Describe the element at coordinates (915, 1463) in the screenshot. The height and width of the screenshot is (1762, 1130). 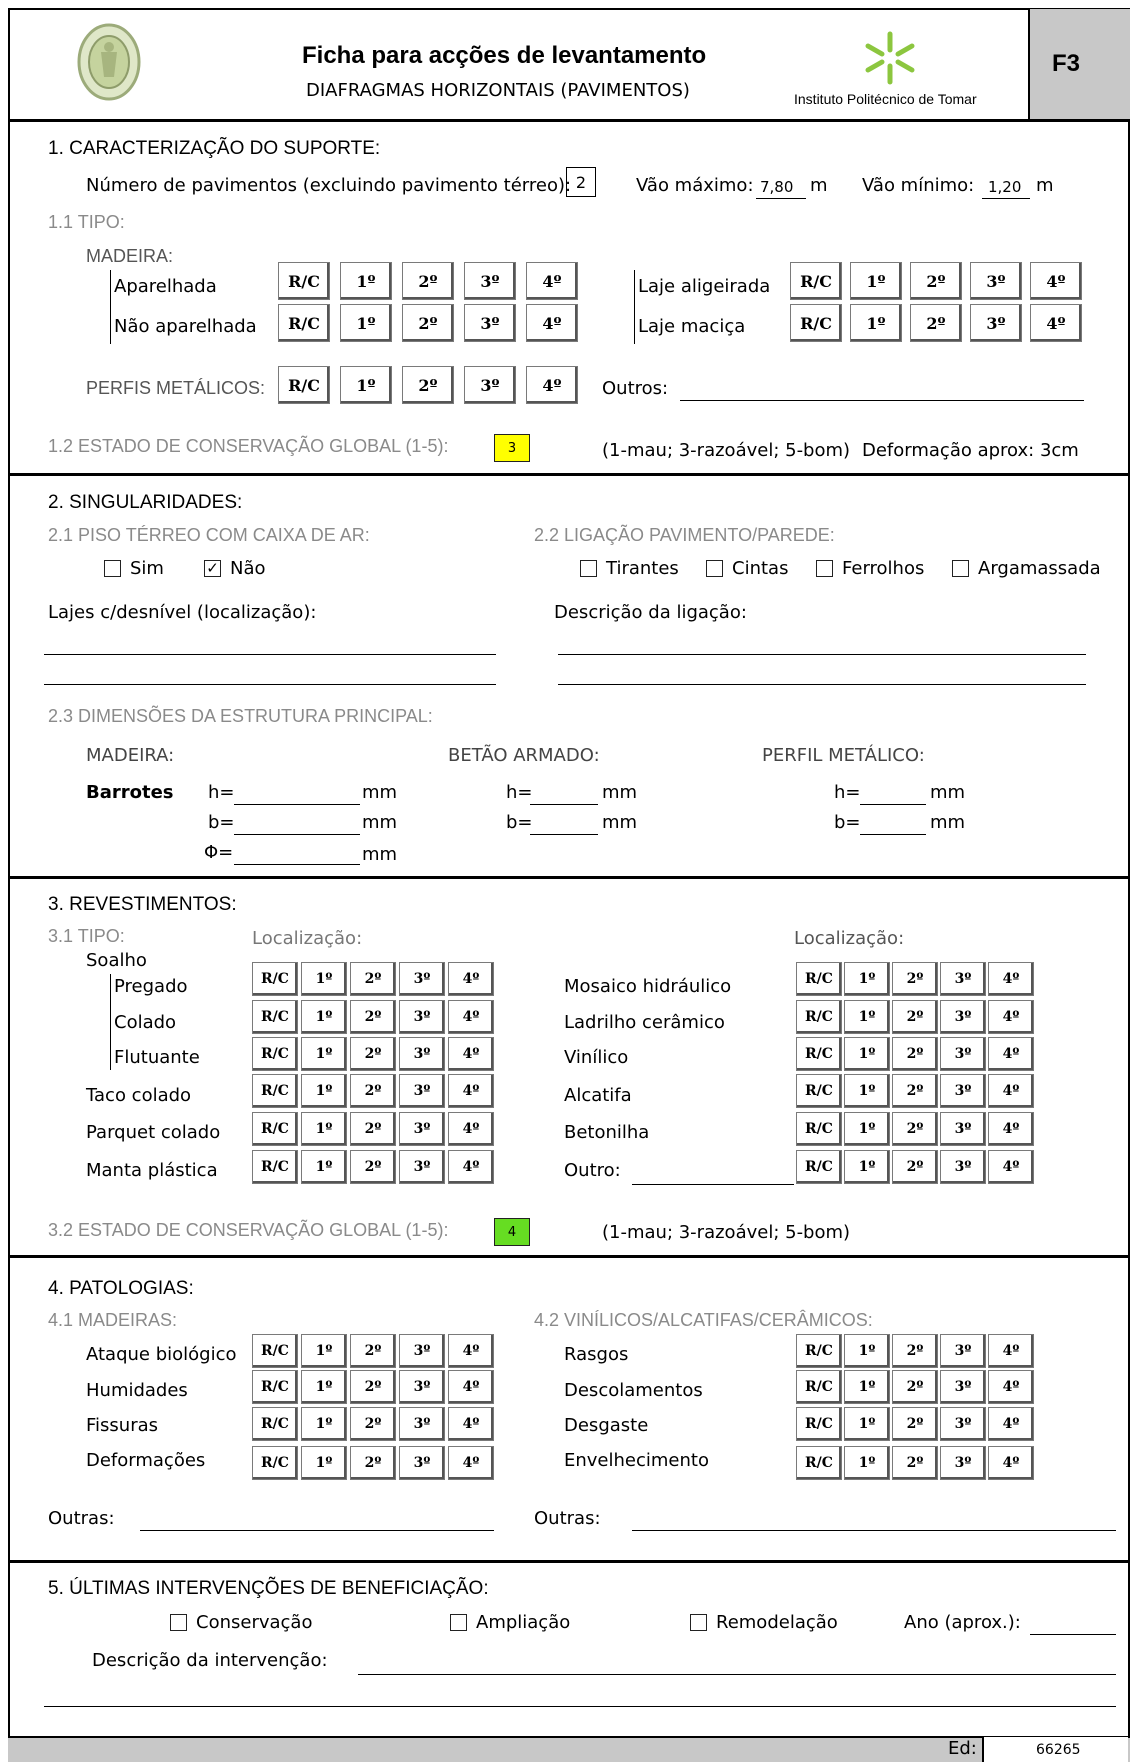
I see `pat-right-3-floor-2-button: 2º` at that location.